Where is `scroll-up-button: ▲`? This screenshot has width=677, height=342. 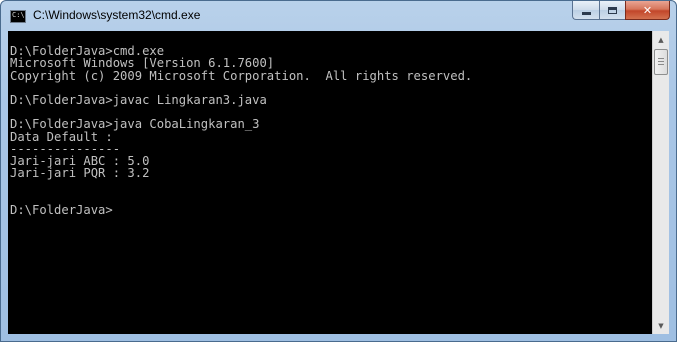
scroll-up-button: ▲ is located at coordinates (661, 39).